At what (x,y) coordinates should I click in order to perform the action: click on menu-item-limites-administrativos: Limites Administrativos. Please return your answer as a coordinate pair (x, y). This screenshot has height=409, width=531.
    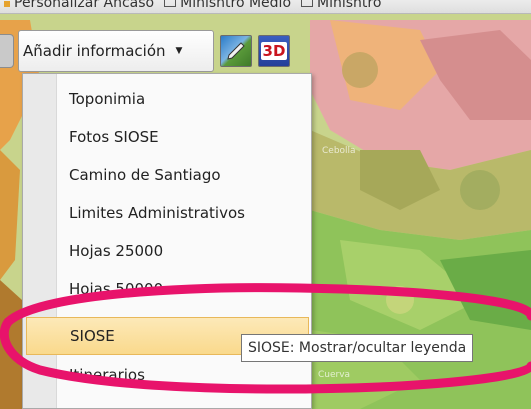
    Looking at the image, I should click on (167, 213).